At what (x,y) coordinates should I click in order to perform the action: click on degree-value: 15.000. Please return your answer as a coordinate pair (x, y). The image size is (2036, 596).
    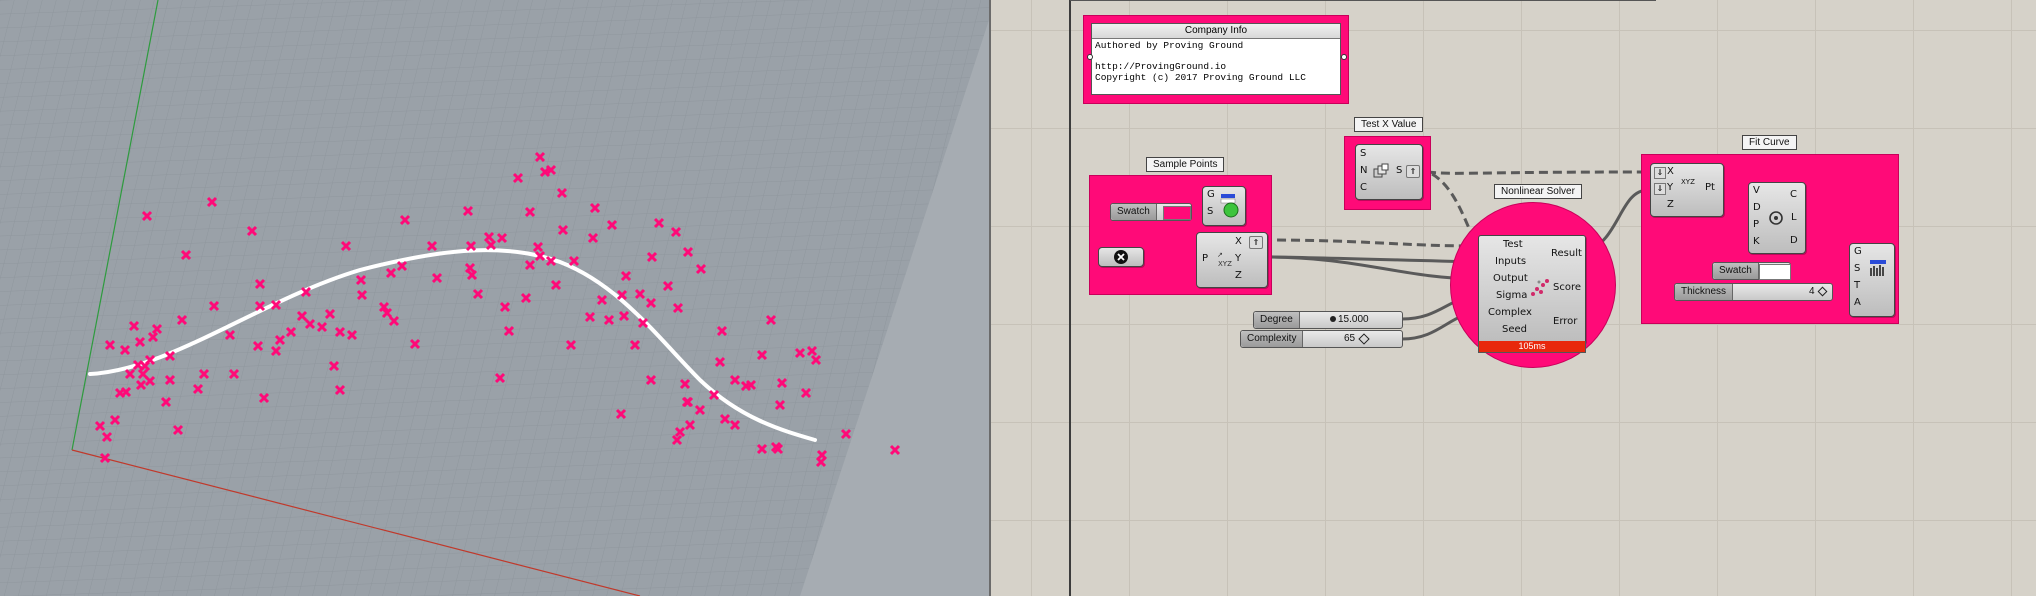
    Looking at the image, I should click on (1353, 319).